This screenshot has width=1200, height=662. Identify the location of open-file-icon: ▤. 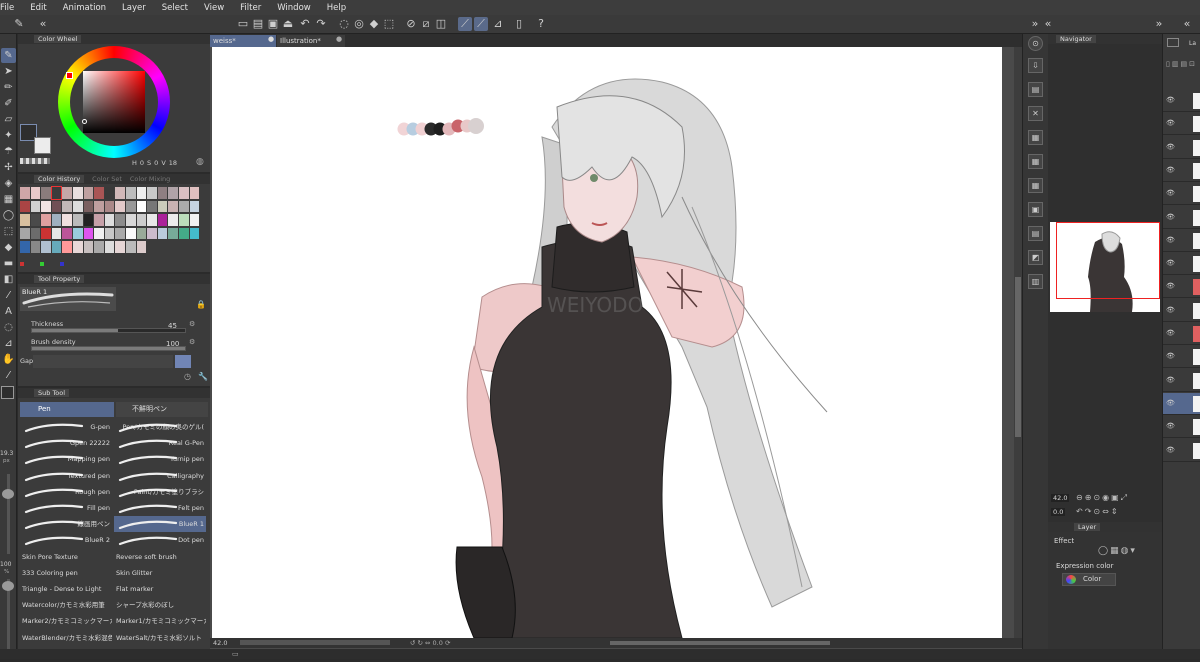
(258, 24).